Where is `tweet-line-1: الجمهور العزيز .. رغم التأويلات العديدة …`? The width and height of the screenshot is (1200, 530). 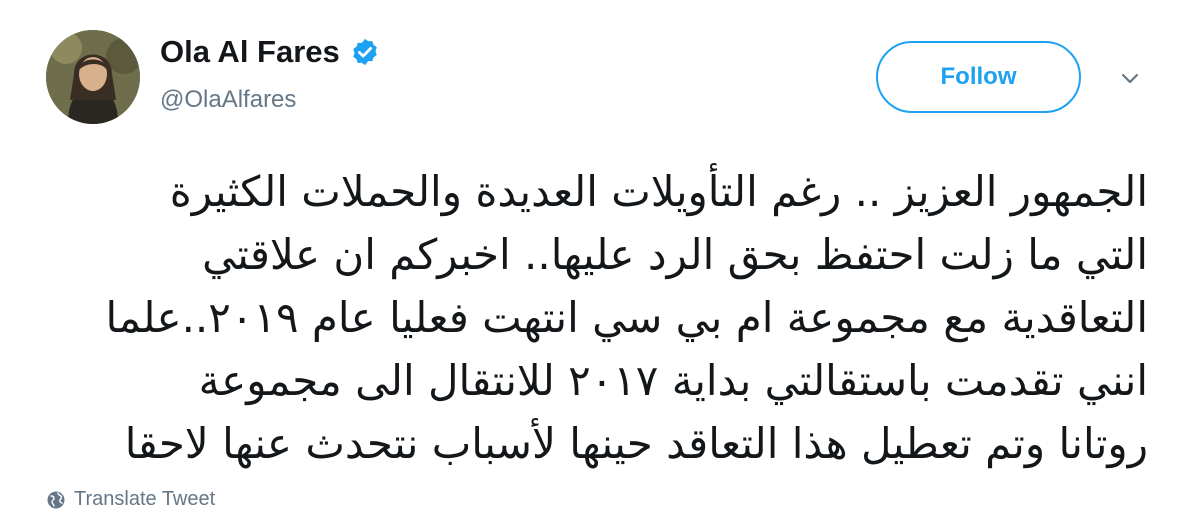
tweet-line-1: الجمهور العزيز .. رغم التأويلات العديدة … is located at coordinates (658, 191).